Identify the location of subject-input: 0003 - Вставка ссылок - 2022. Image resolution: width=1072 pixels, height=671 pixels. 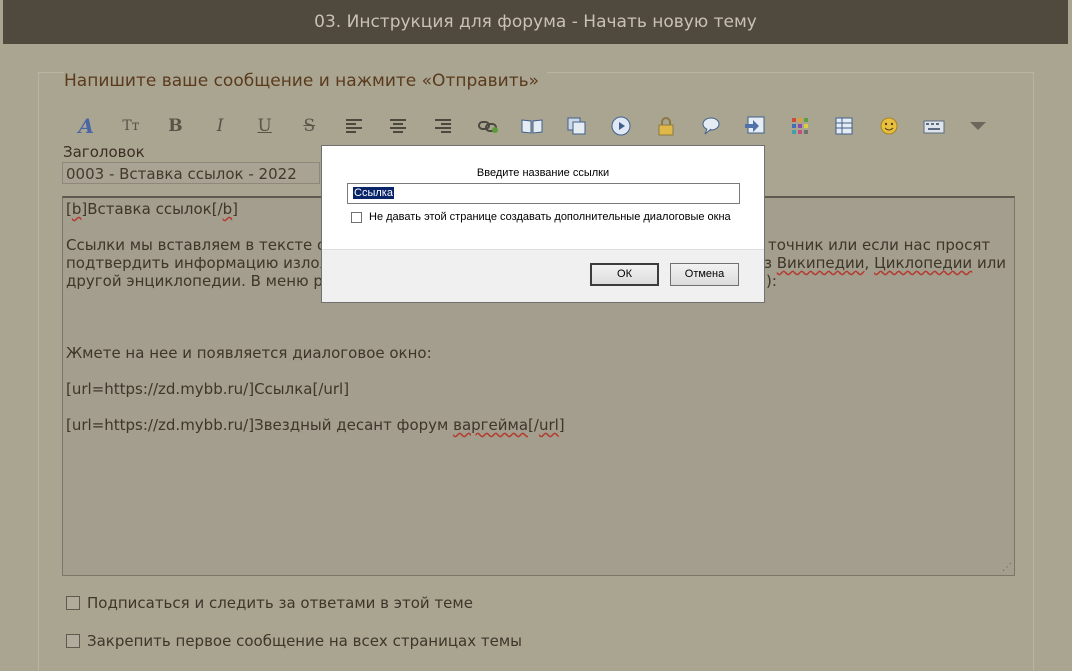
(191, 173).